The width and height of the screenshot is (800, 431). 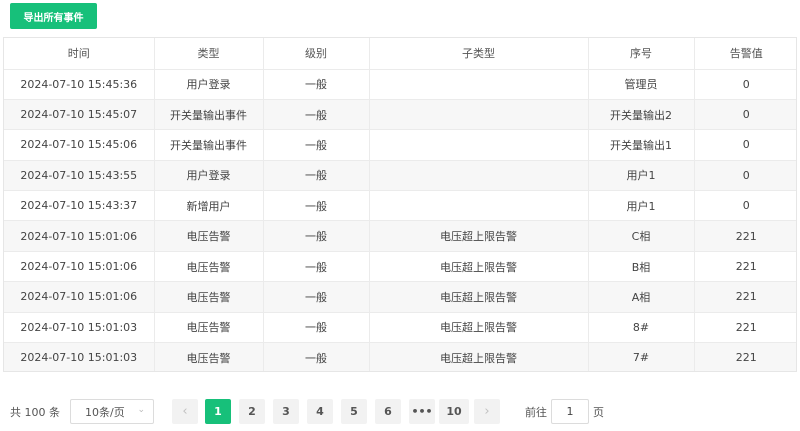 I want to click on page-button-6: 6, so click(x=388, y=411).